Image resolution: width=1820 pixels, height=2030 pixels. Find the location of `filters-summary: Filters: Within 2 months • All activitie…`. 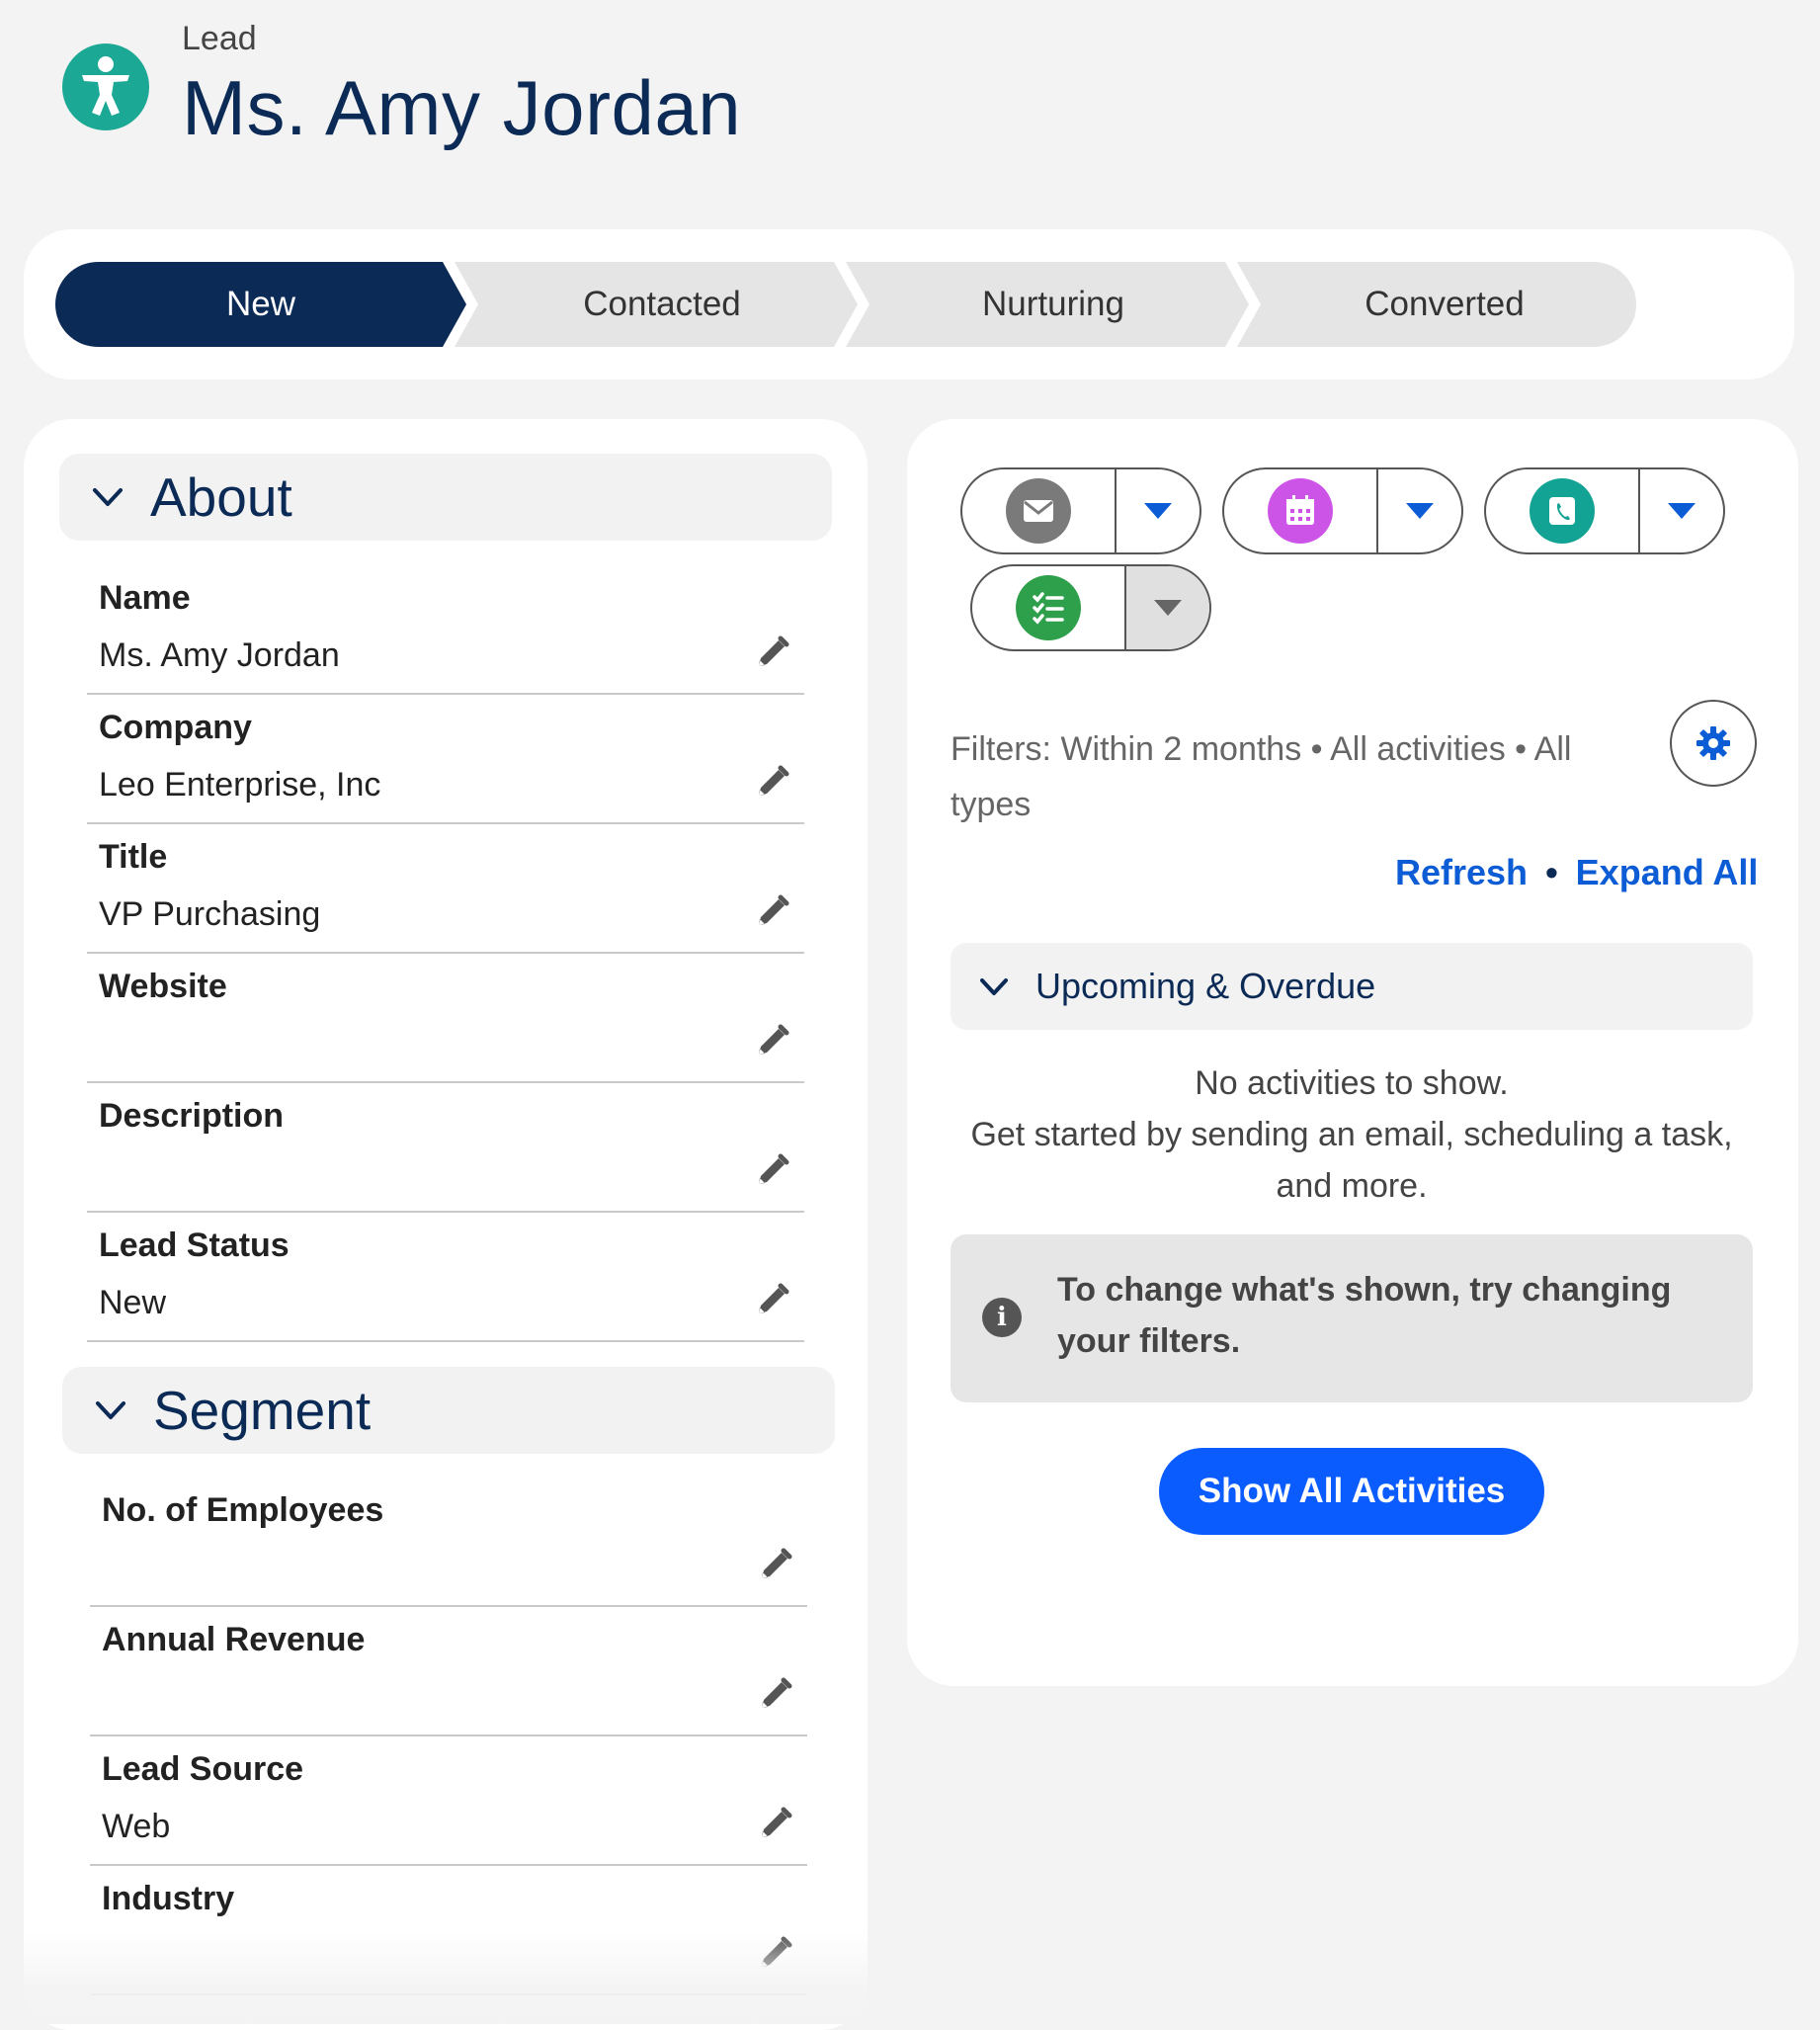

filters-summary: Filters: Within 2 months • All activitie… is located at coordinates (1261, 776).